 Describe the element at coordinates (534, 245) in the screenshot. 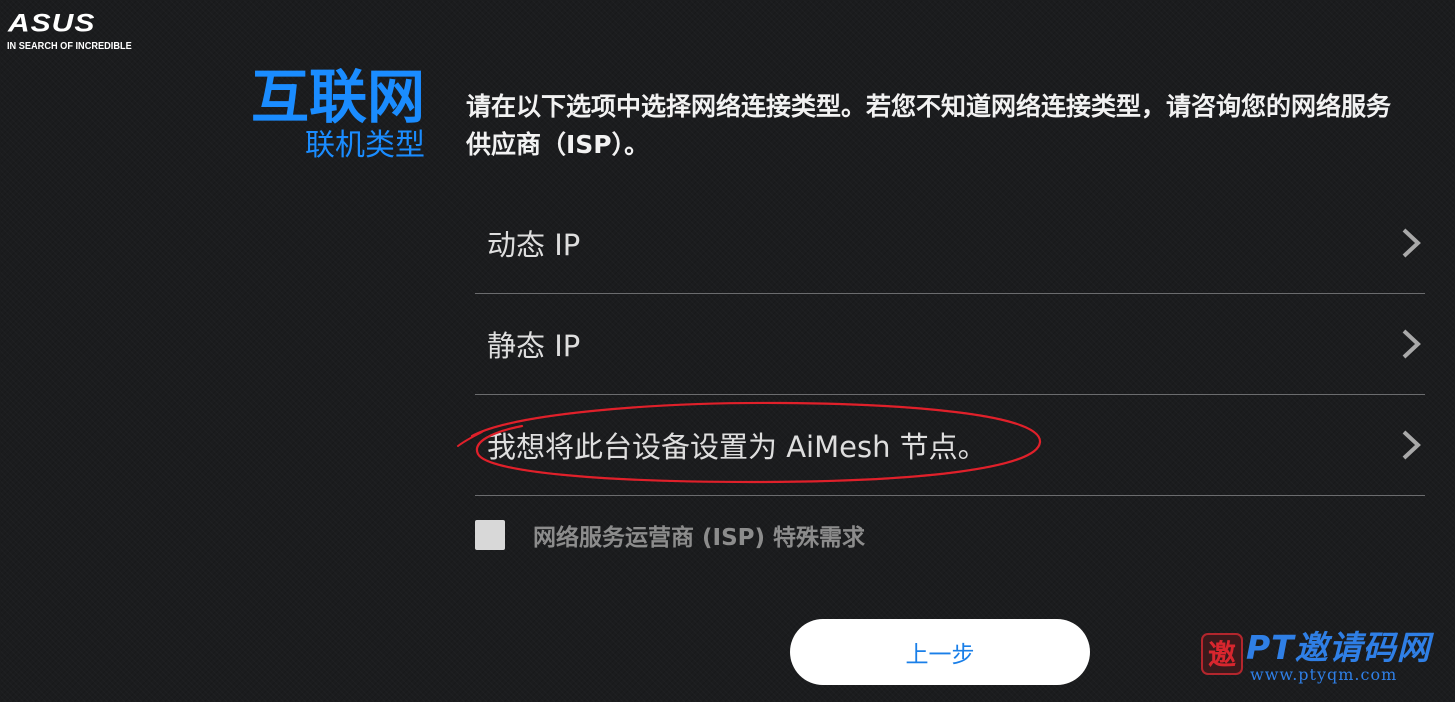

I see `option-label: 动态 IP` at that location.